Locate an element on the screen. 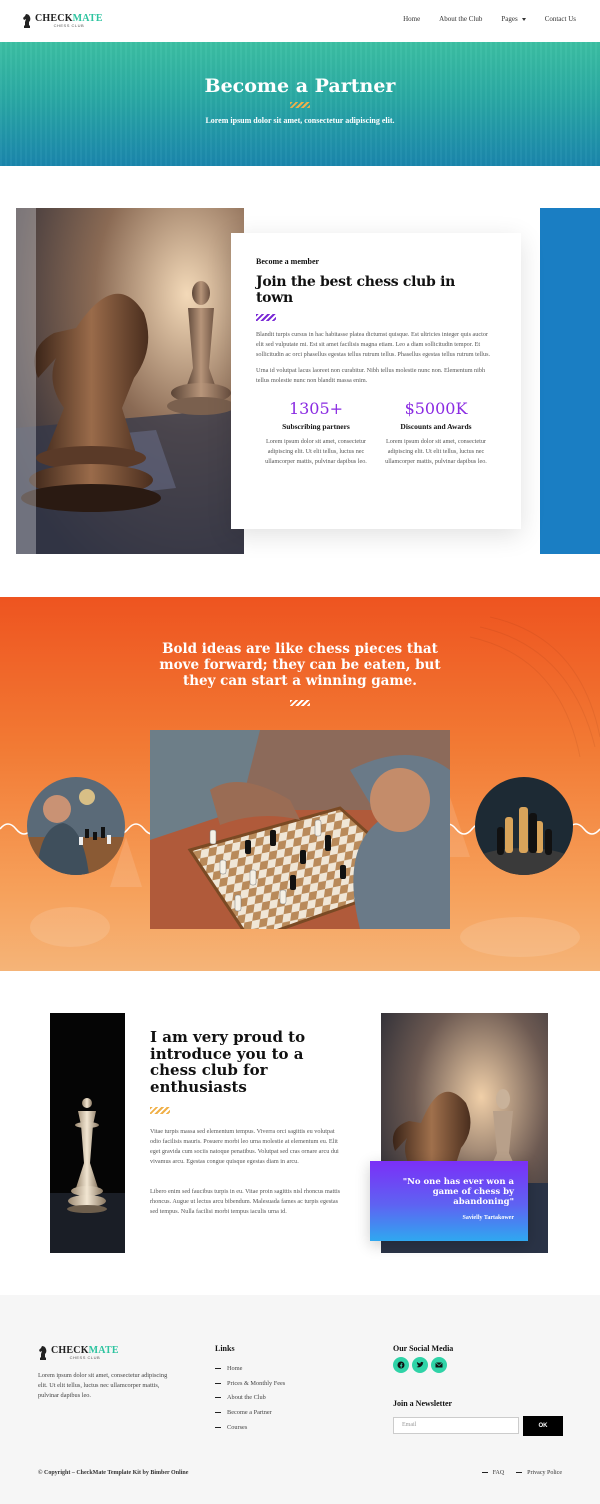 This screenshot has height=1504, width=600. nav-contact: Contact Us is located at coordinates (560, 19).